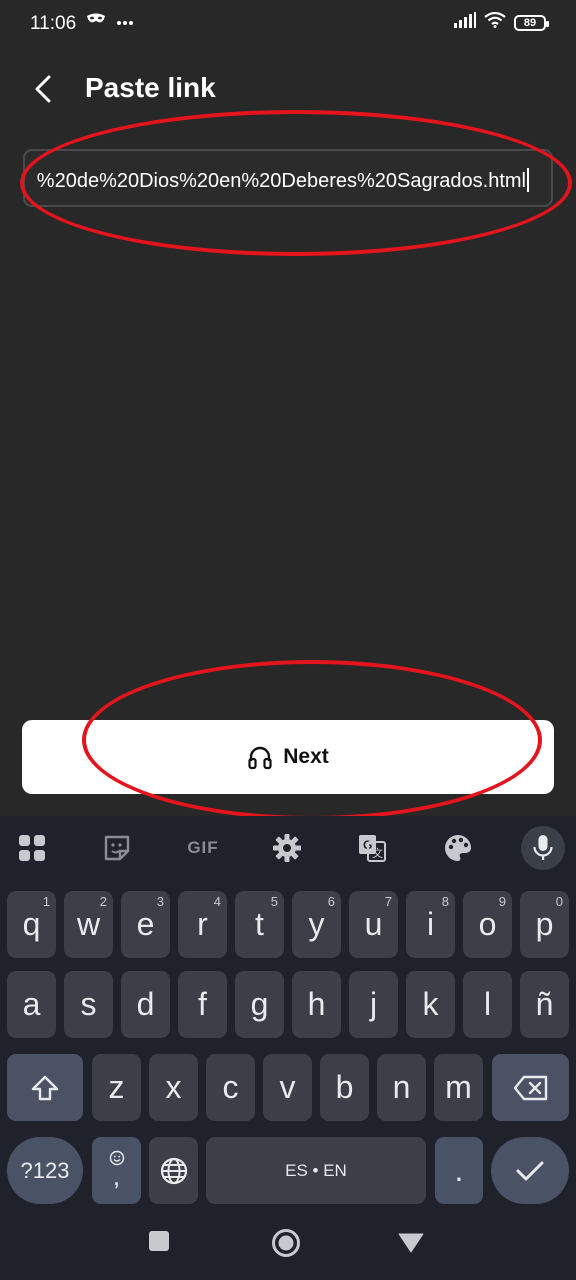 Image resolution: width=576 pixels, height=1280 pixels. What do you see at coordinates (373, 1004) in the screenshot?
I see `key-j: j` at bounding box center [373, 1004].